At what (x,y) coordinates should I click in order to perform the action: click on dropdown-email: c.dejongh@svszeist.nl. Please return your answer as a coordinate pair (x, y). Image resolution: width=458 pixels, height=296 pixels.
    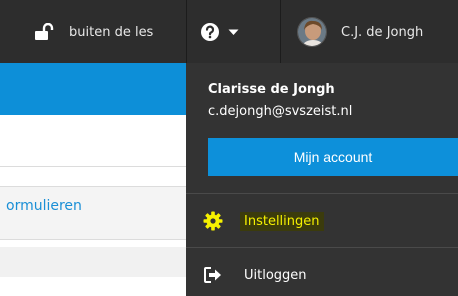
    Looking at the image, I should click on (280, 111).